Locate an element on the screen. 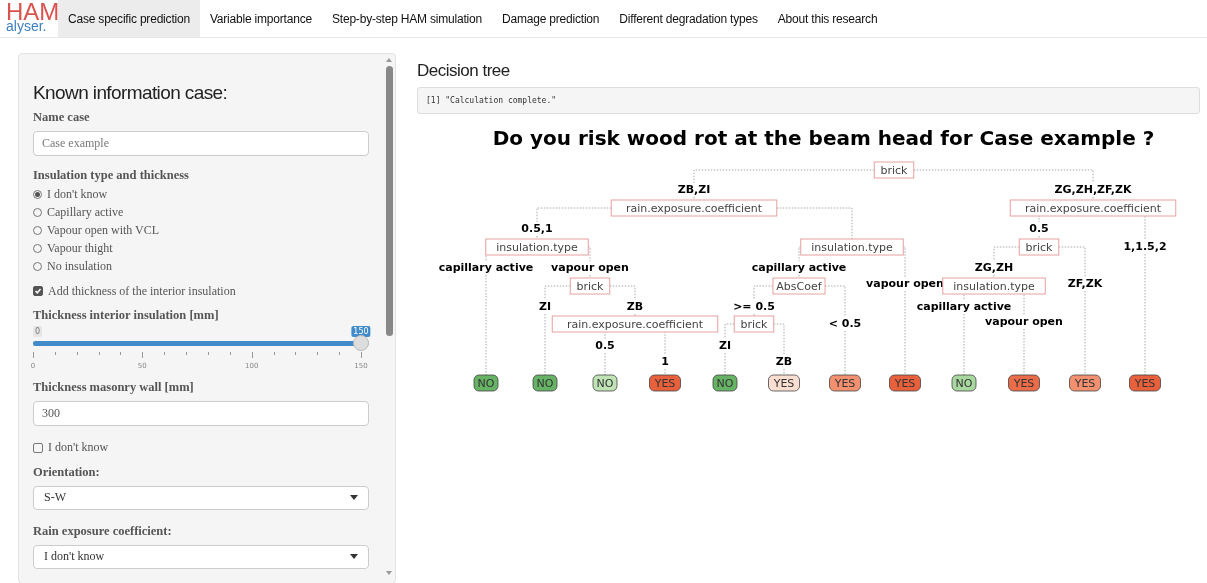  edge-label: ZF,ZK is located at coordinates (1085, 283).